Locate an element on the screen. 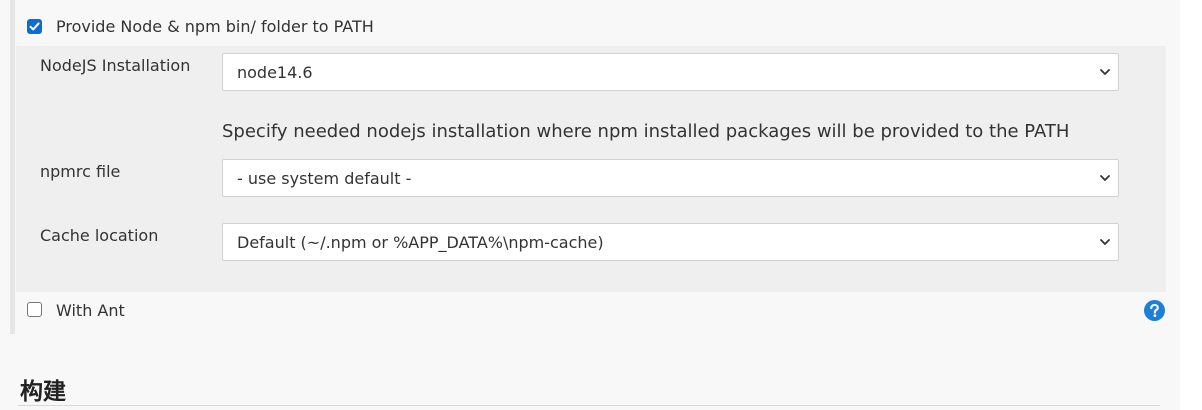 The height and width of the screenshot is (410, 1202). section-indent-rule is located at coordinates (12, 167).